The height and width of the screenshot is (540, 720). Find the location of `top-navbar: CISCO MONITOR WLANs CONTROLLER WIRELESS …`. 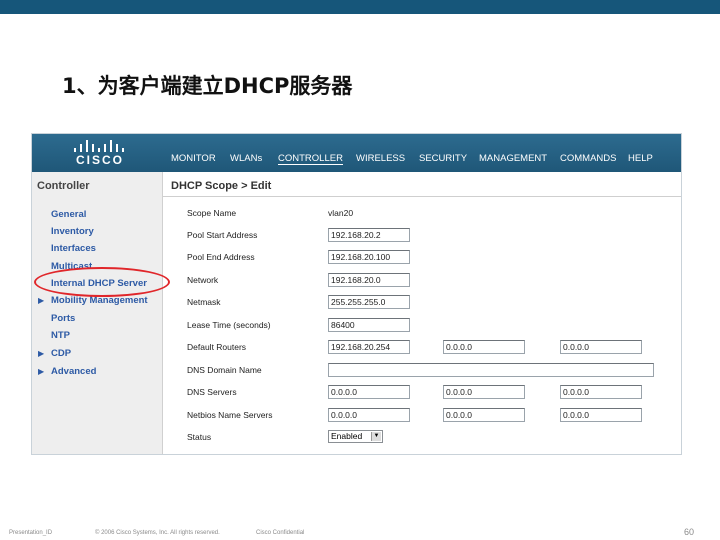

top-navbar: CISCO MONITOR WLANs CONTROLLER WIRELESS … is located at coordinates (356, 153).